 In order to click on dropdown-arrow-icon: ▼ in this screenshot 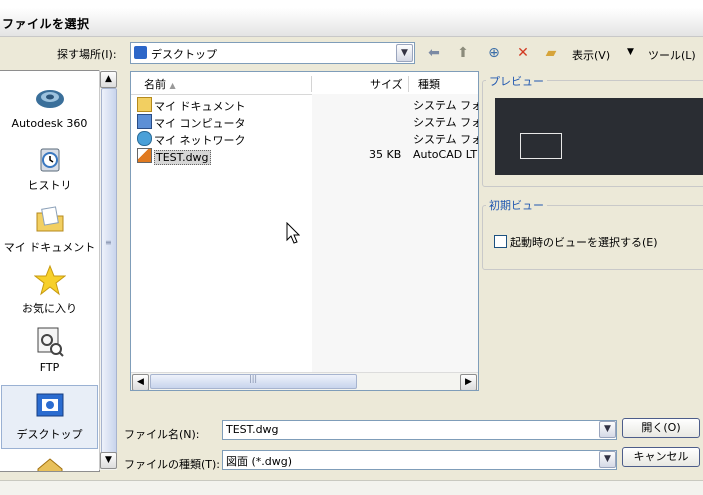, I will do `click(630, 52)`.